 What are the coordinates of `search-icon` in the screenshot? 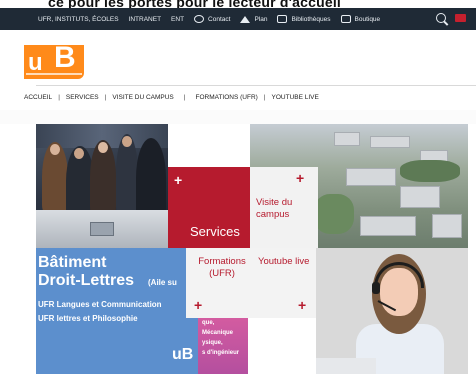 It's located at (441, 18).